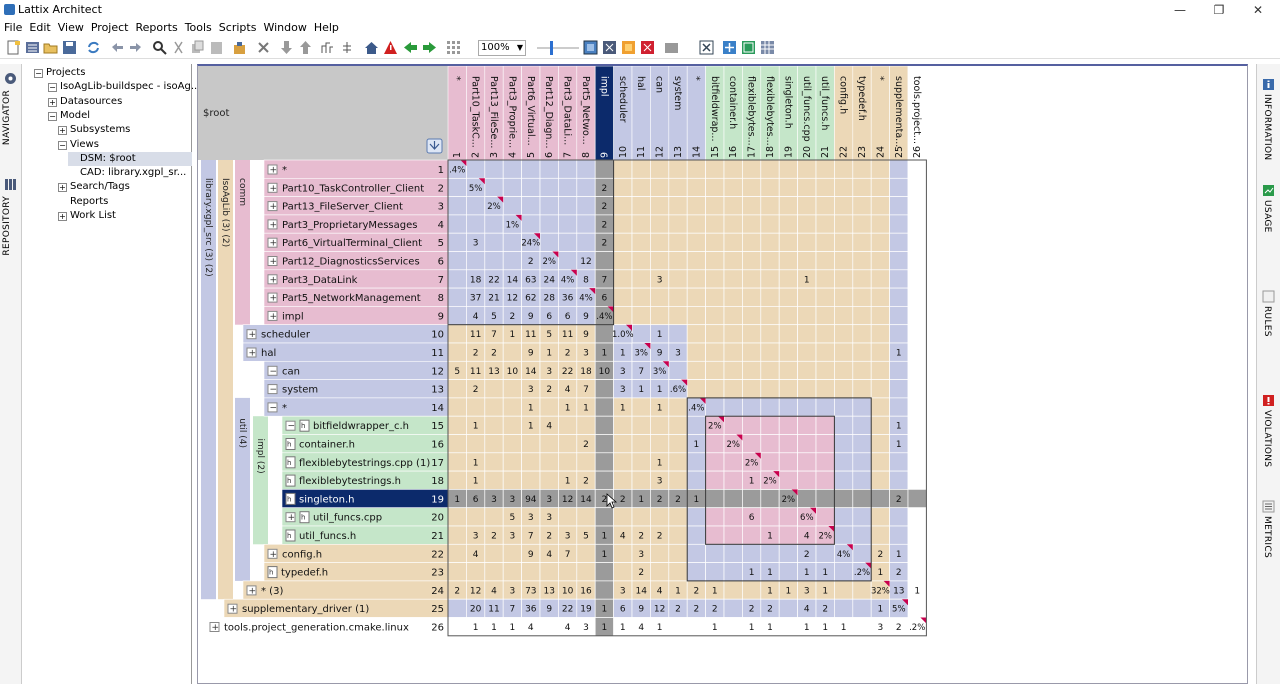 This screenshot has height=684, width=1280. I want to click on redo-icon, so click(135, 47).